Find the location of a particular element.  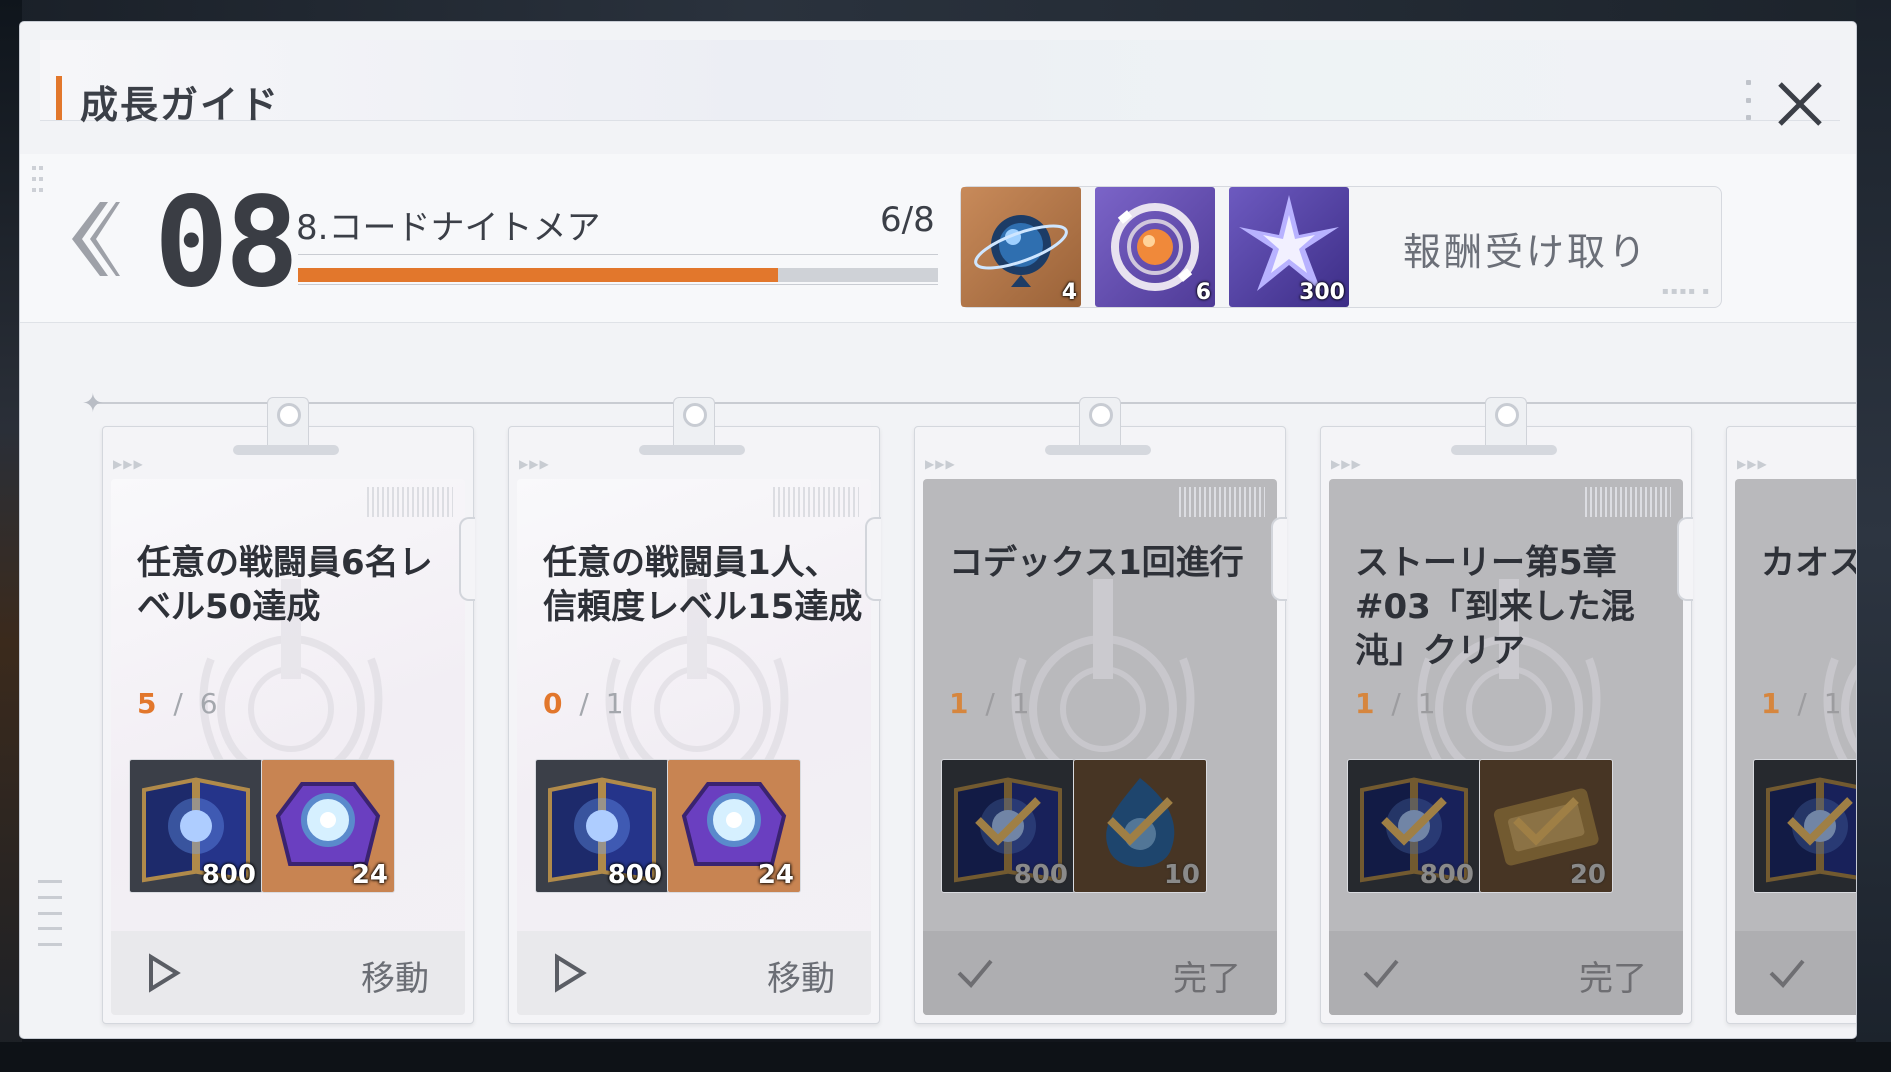

chapter-reward-item: 300 is located at coordinates (1289, 247).